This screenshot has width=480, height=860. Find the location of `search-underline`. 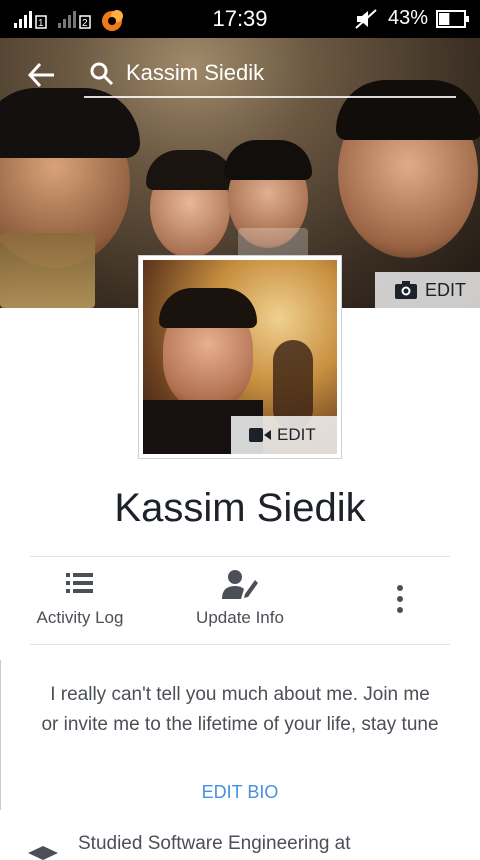

search-underline is located at coordinates (270, 97).